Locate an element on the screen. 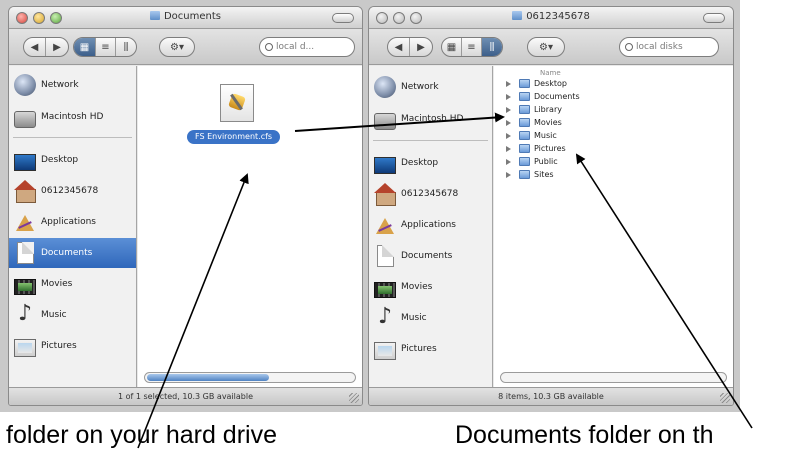  drag-arrow is located at coordinates (399, 122).